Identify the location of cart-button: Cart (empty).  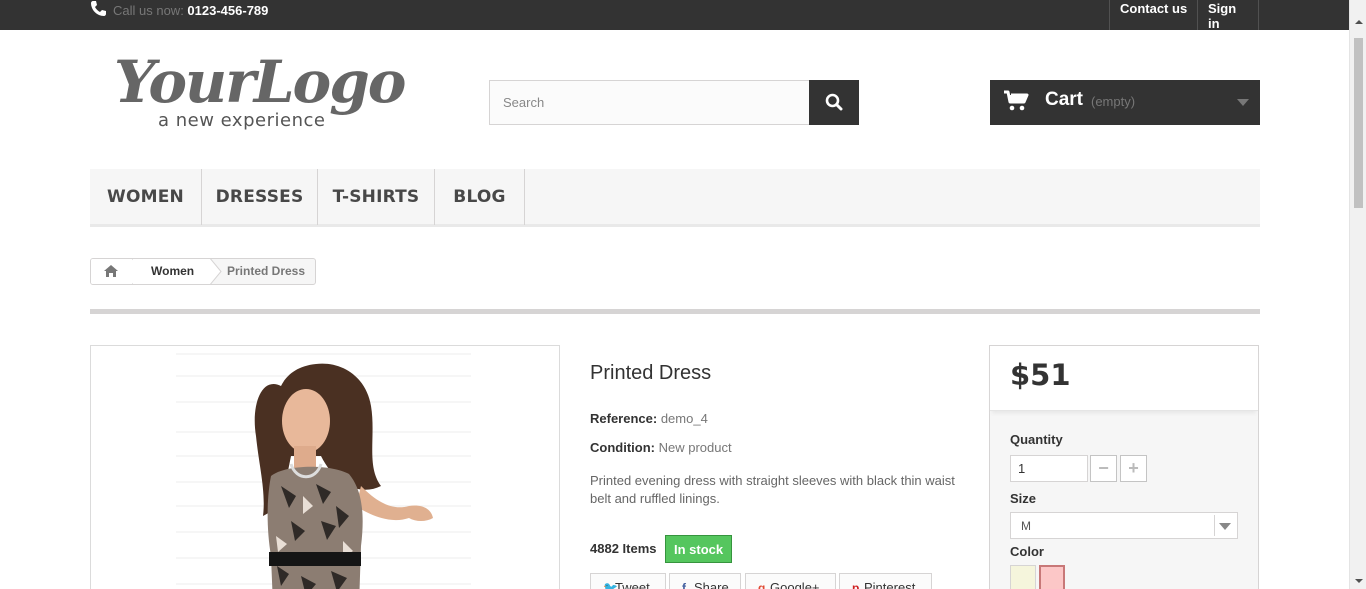
(1125, 102).